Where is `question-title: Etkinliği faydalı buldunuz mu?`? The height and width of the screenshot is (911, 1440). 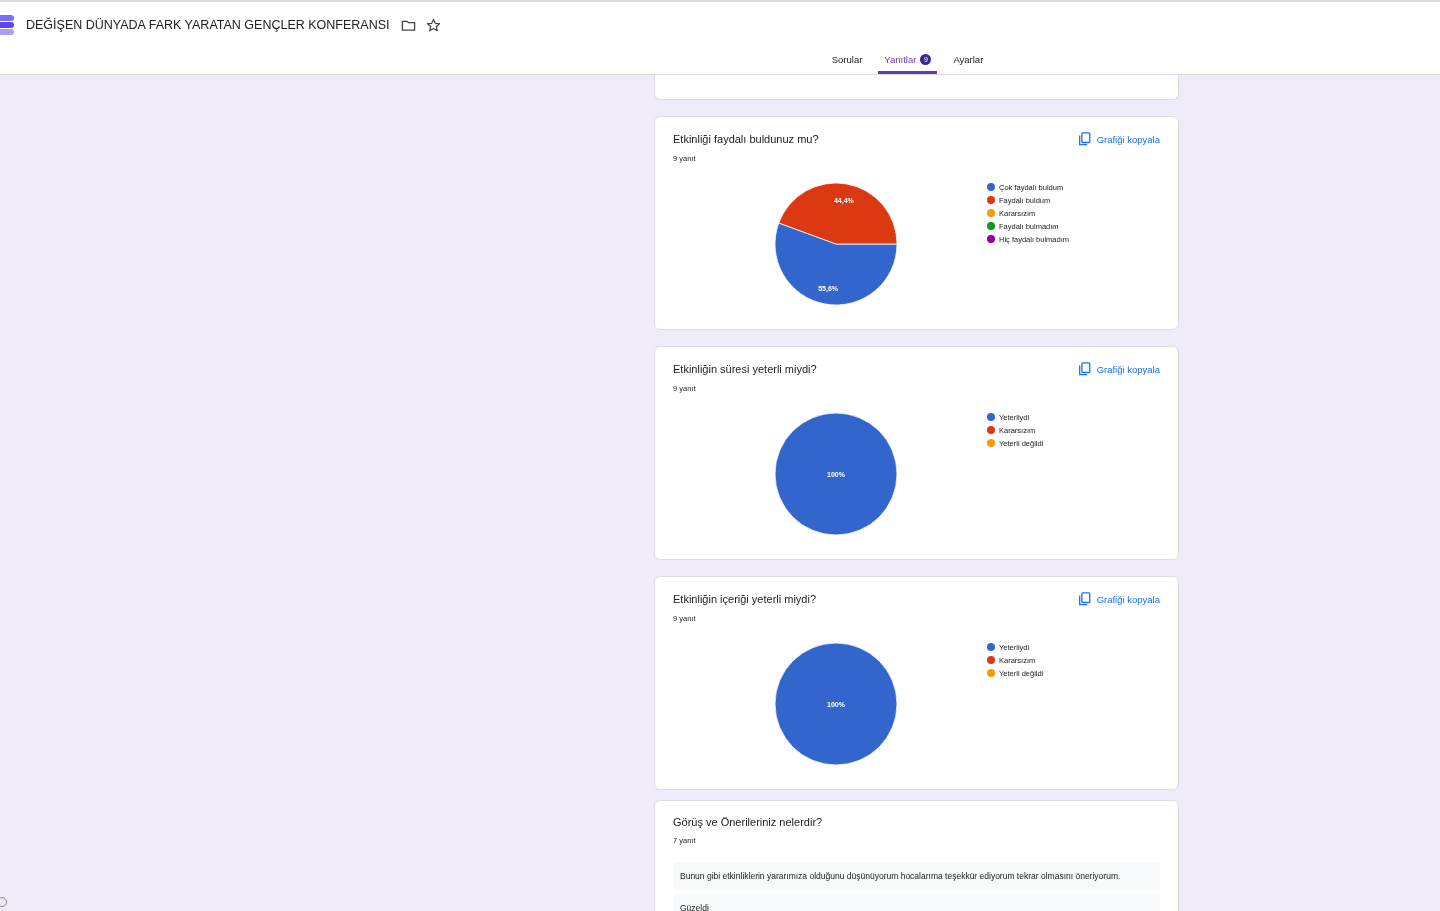 question-title: Etkinliği faydalı buldunuz mu? is located at coordinates (746, 139).